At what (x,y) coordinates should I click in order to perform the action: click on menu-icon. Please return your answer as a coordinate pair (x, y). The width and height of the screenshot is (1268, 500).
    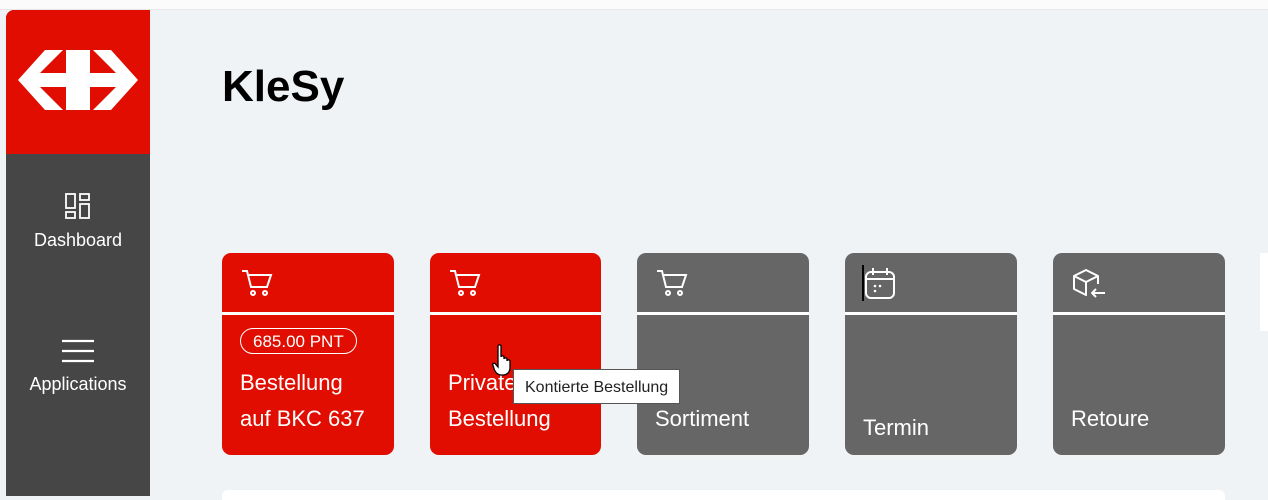
    Looking at the image, I should click on (78, 351).